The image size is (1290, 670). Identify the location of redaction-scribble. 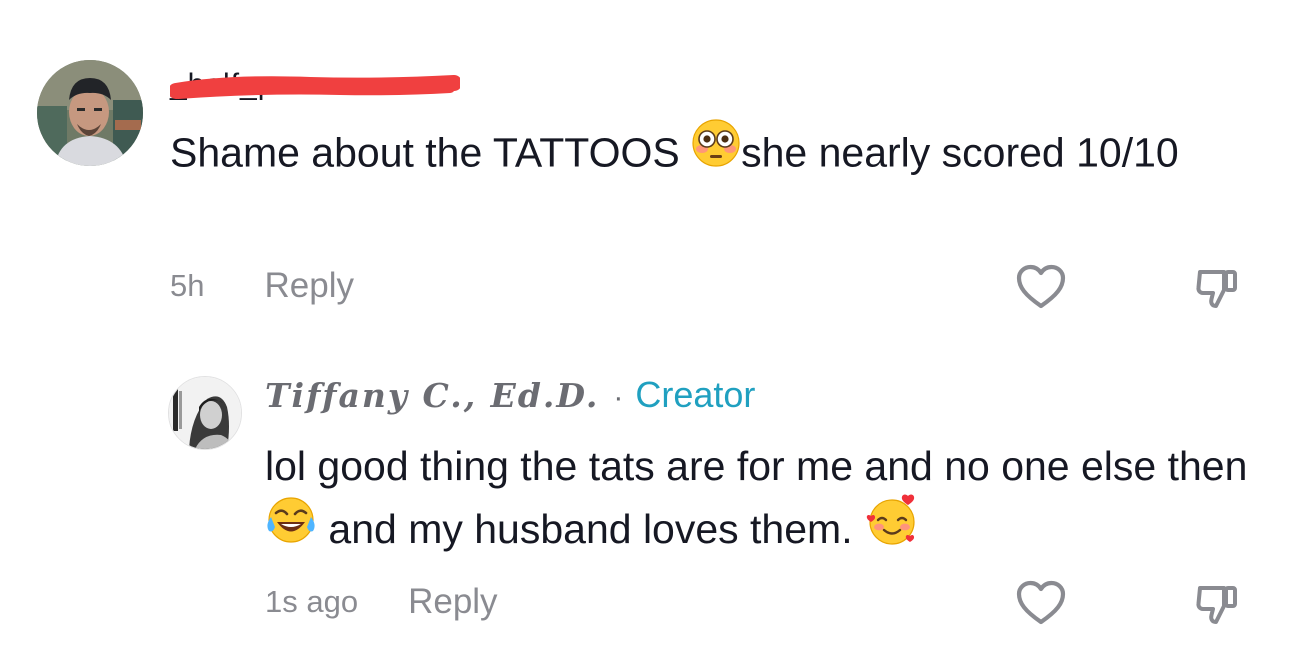
(315, 87).